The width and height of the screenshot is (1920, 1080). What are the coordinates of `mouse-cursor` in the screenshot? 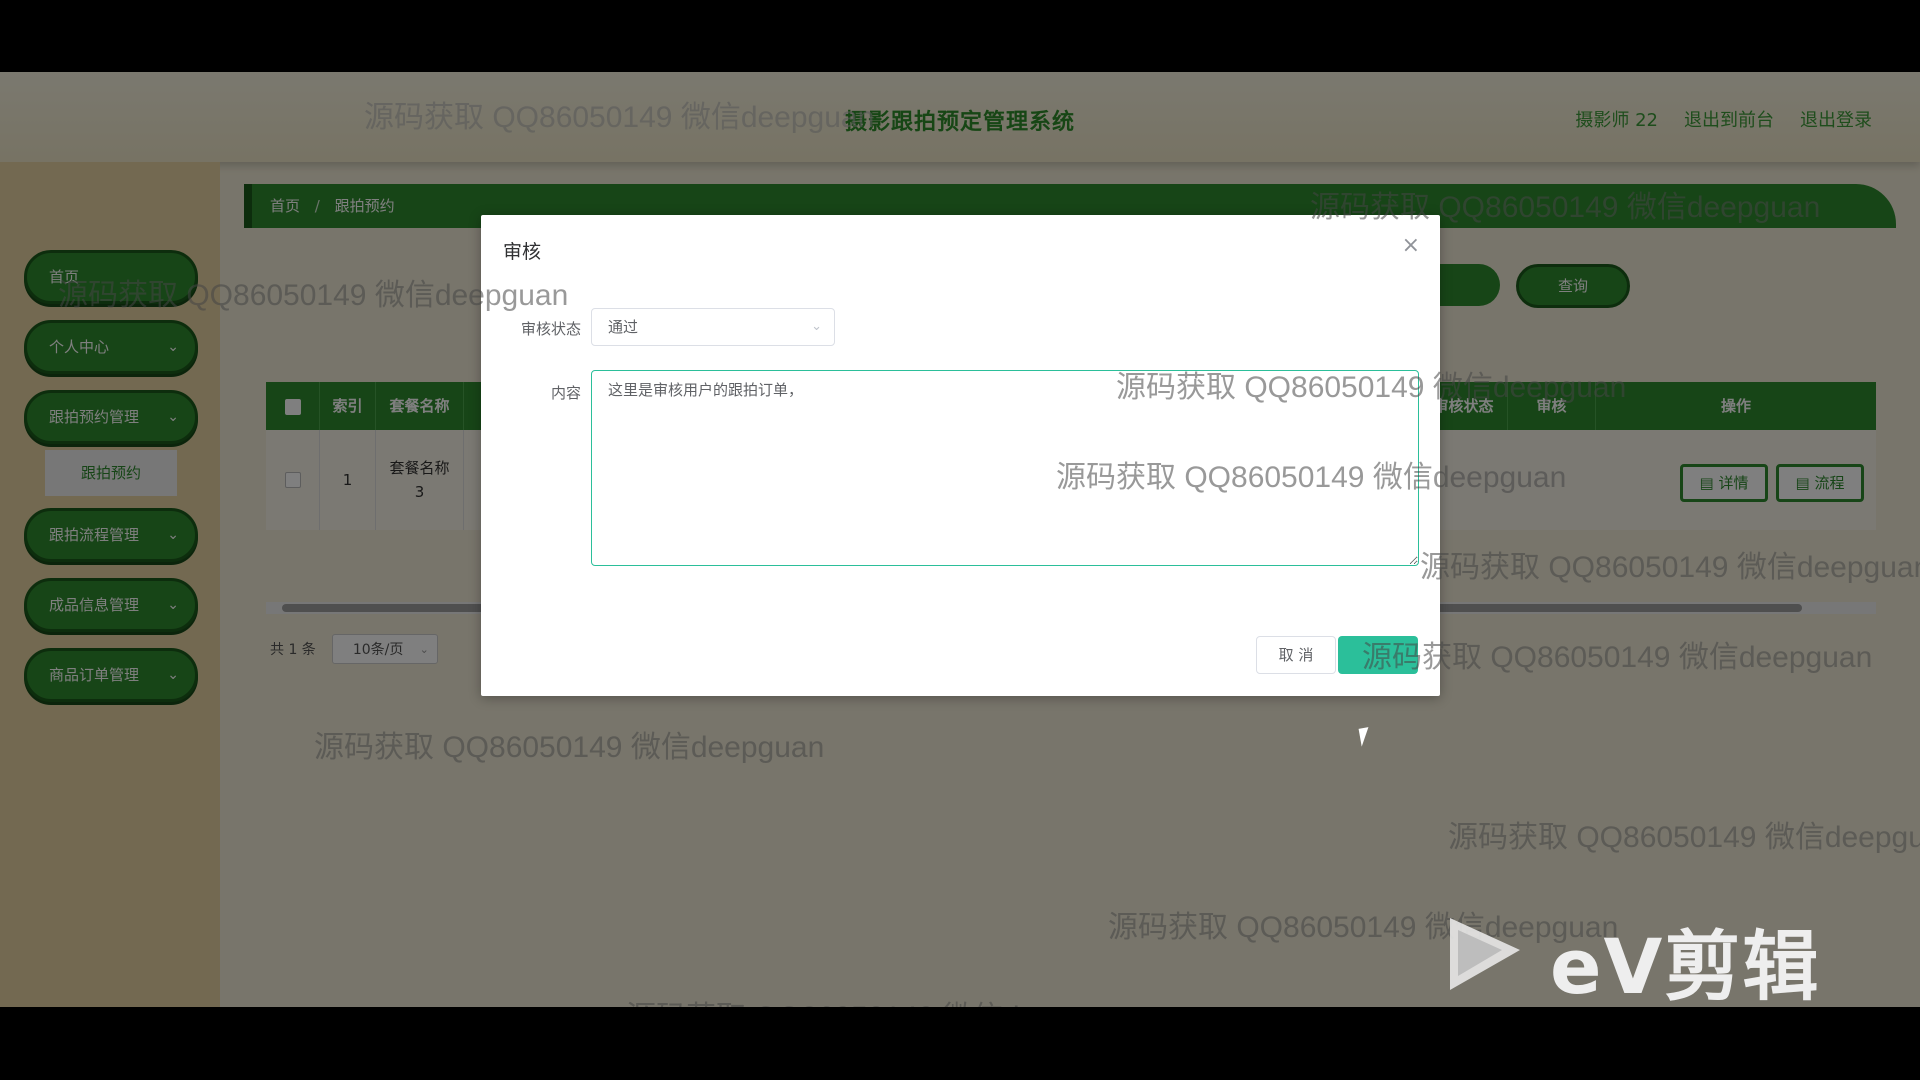 It's located at (1370, 736).